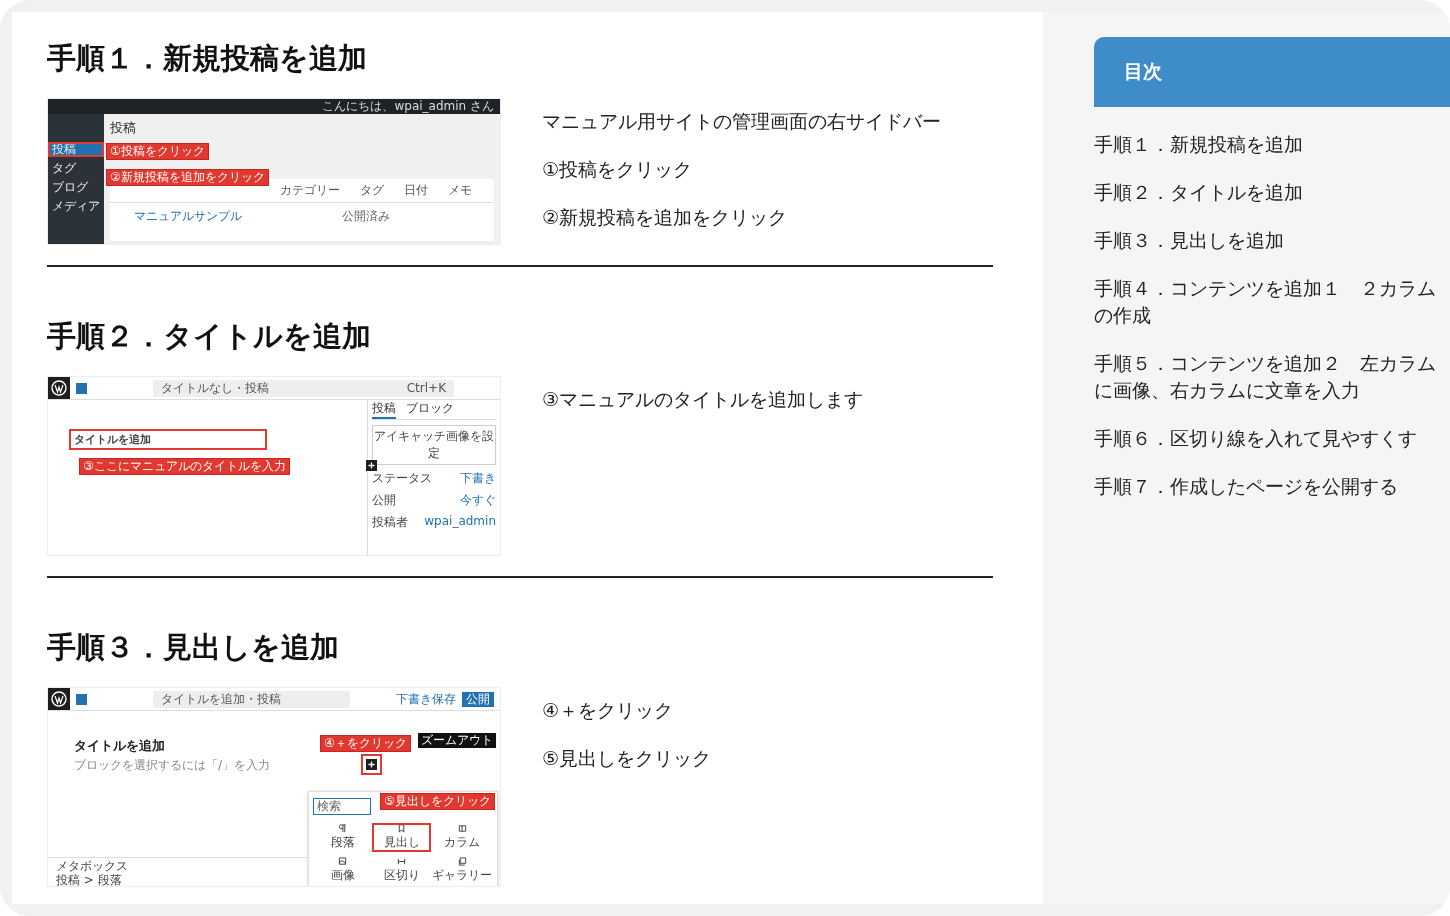 This screenshot has width=1450, height=916. Describe the element at coordinates (1272, 377) in the screenshot. I see `toc-link: 手順５．コンテンツを追加２ 左カラムに画像、右カラムに文章を入力` at that location.